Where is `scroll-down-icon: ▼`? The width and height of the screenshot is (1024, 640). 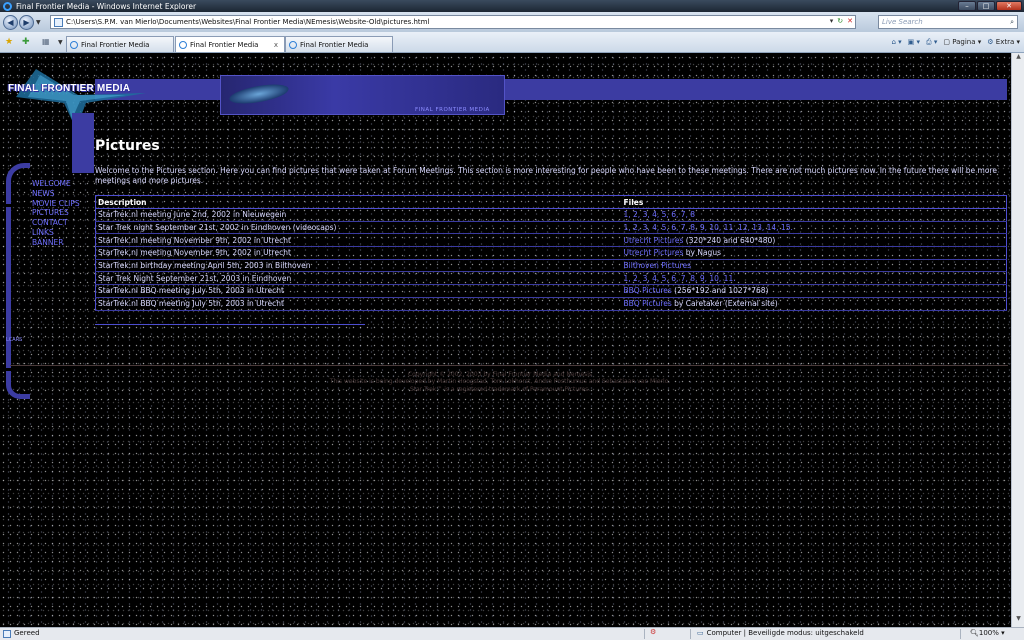 scroll-down-icon: ▼ is located at coordinates (1018, 621).